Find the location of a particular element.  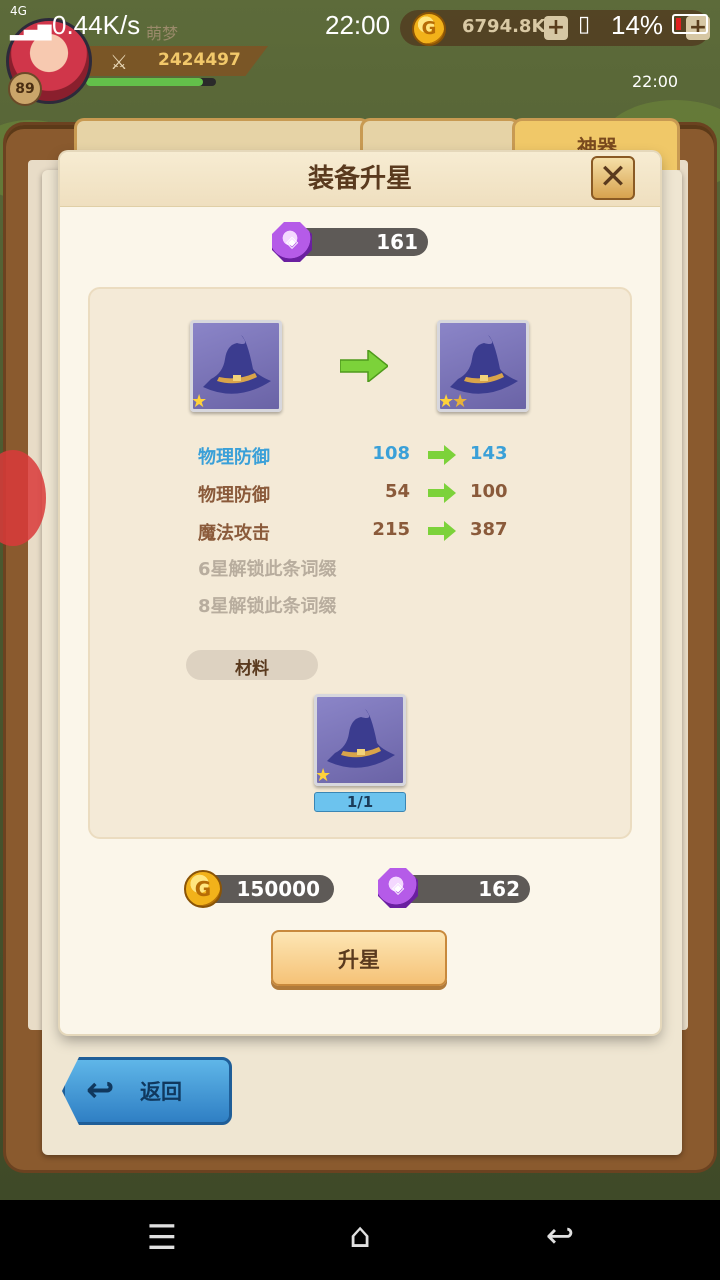

back-arrow-icon: ↩ is located at coordinates (100, 1090).